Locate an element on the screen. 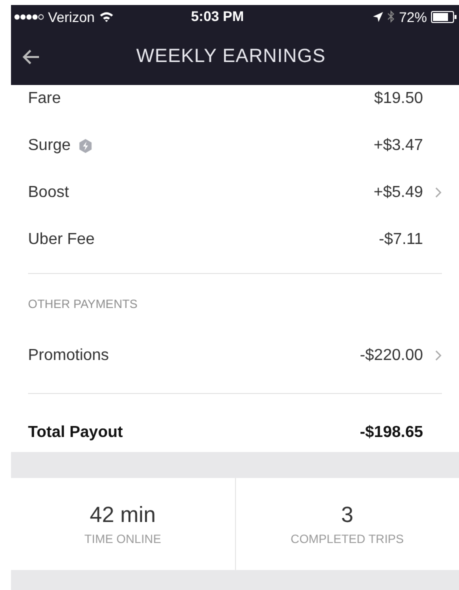  amount-value: +$5.49 is located at coordinates (398, 193).